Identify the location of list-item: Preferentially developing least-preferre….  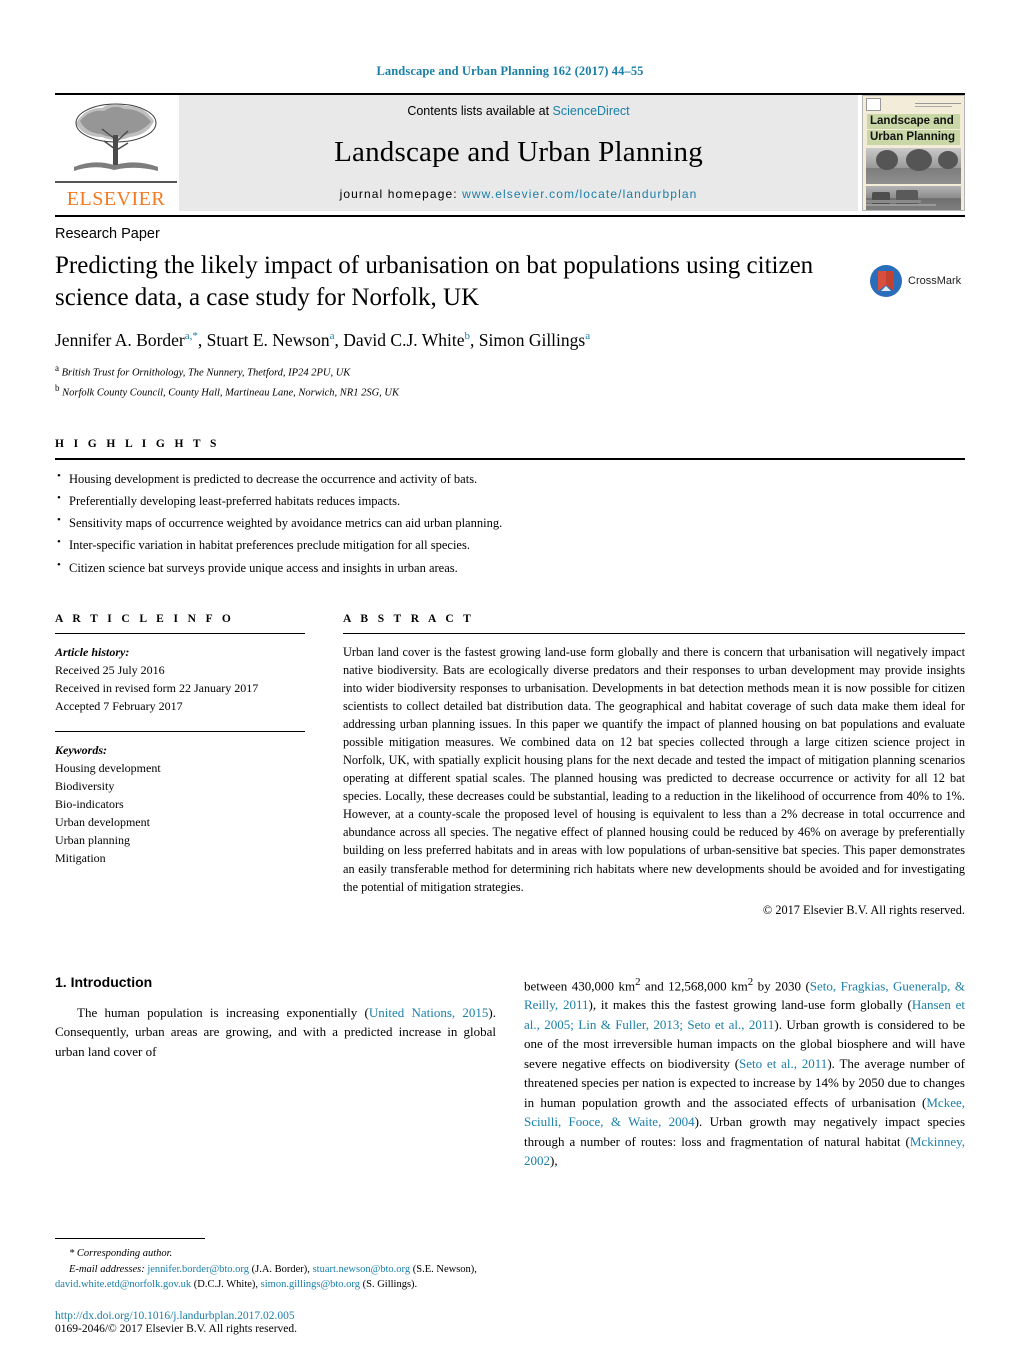
(510, 500).